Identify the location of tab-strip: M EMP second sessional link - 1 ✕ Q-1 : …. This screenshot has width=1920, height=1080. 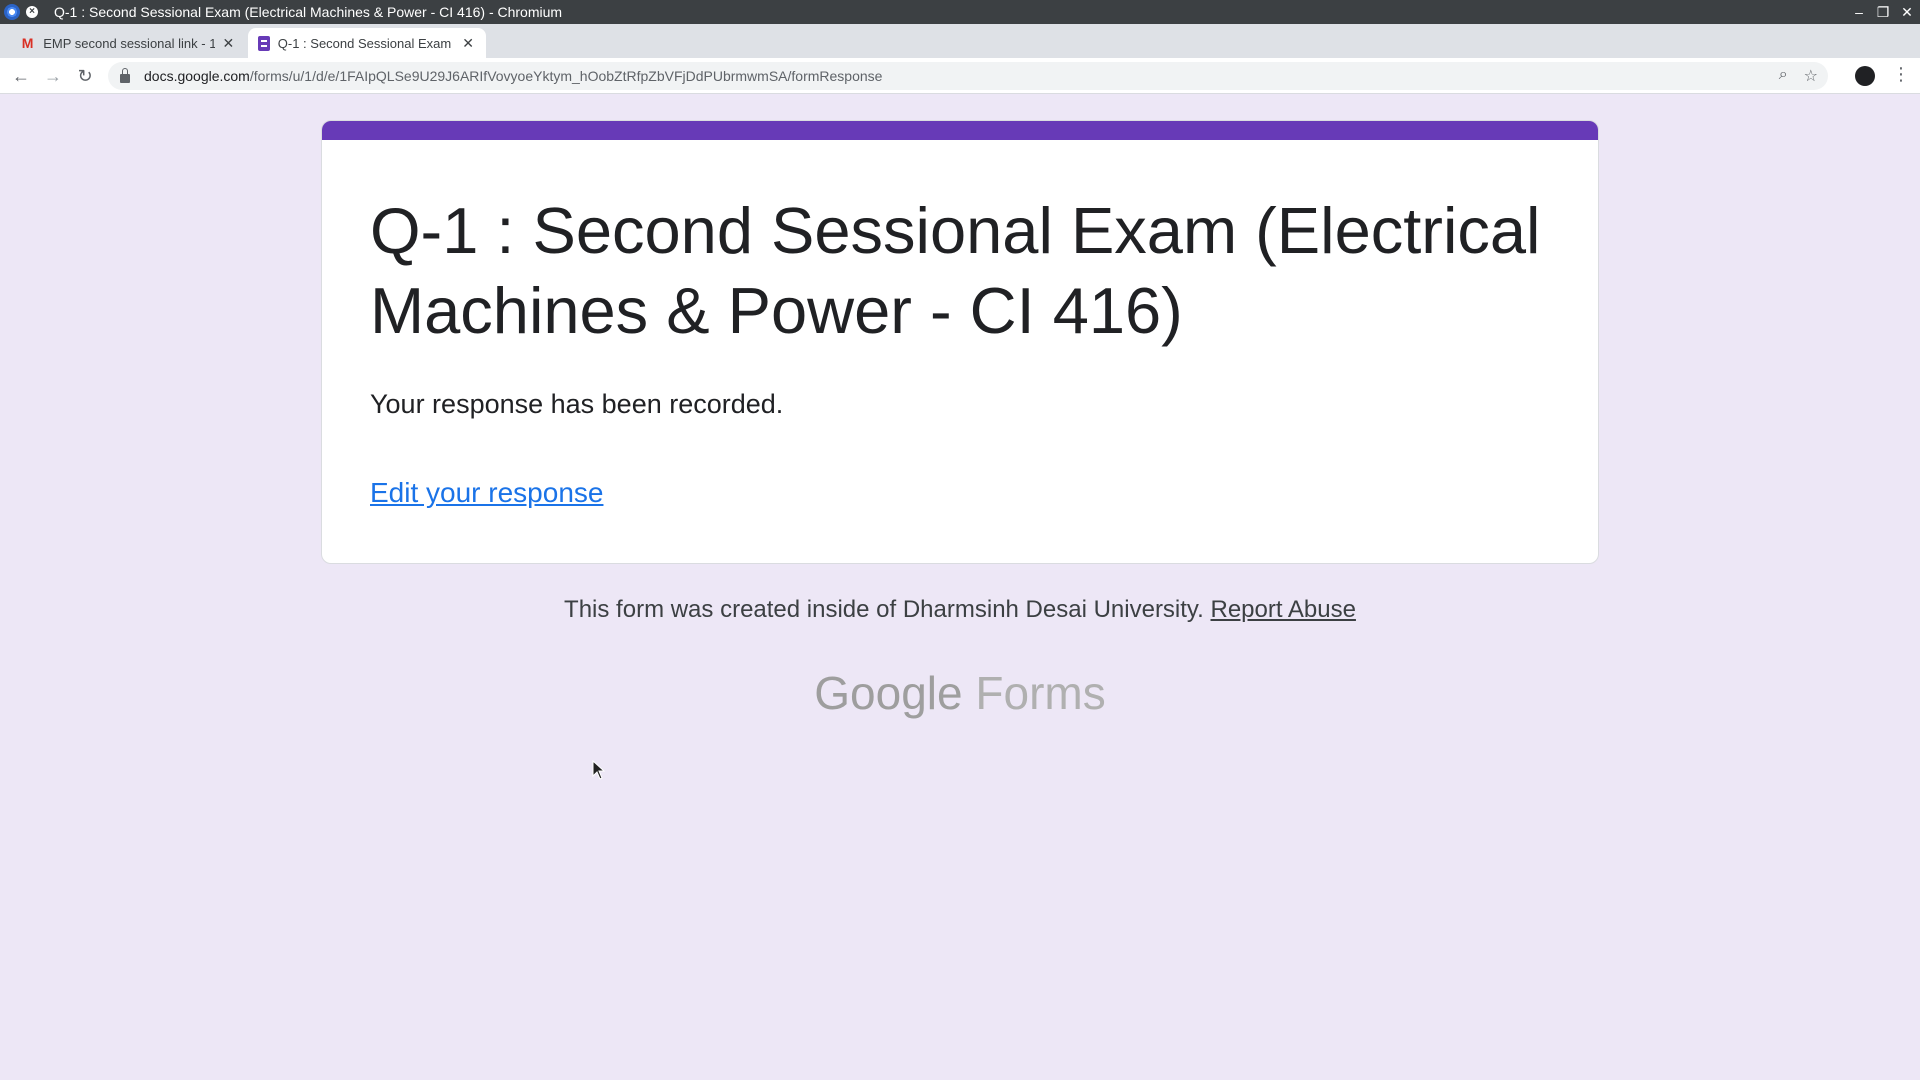
(960, 50).